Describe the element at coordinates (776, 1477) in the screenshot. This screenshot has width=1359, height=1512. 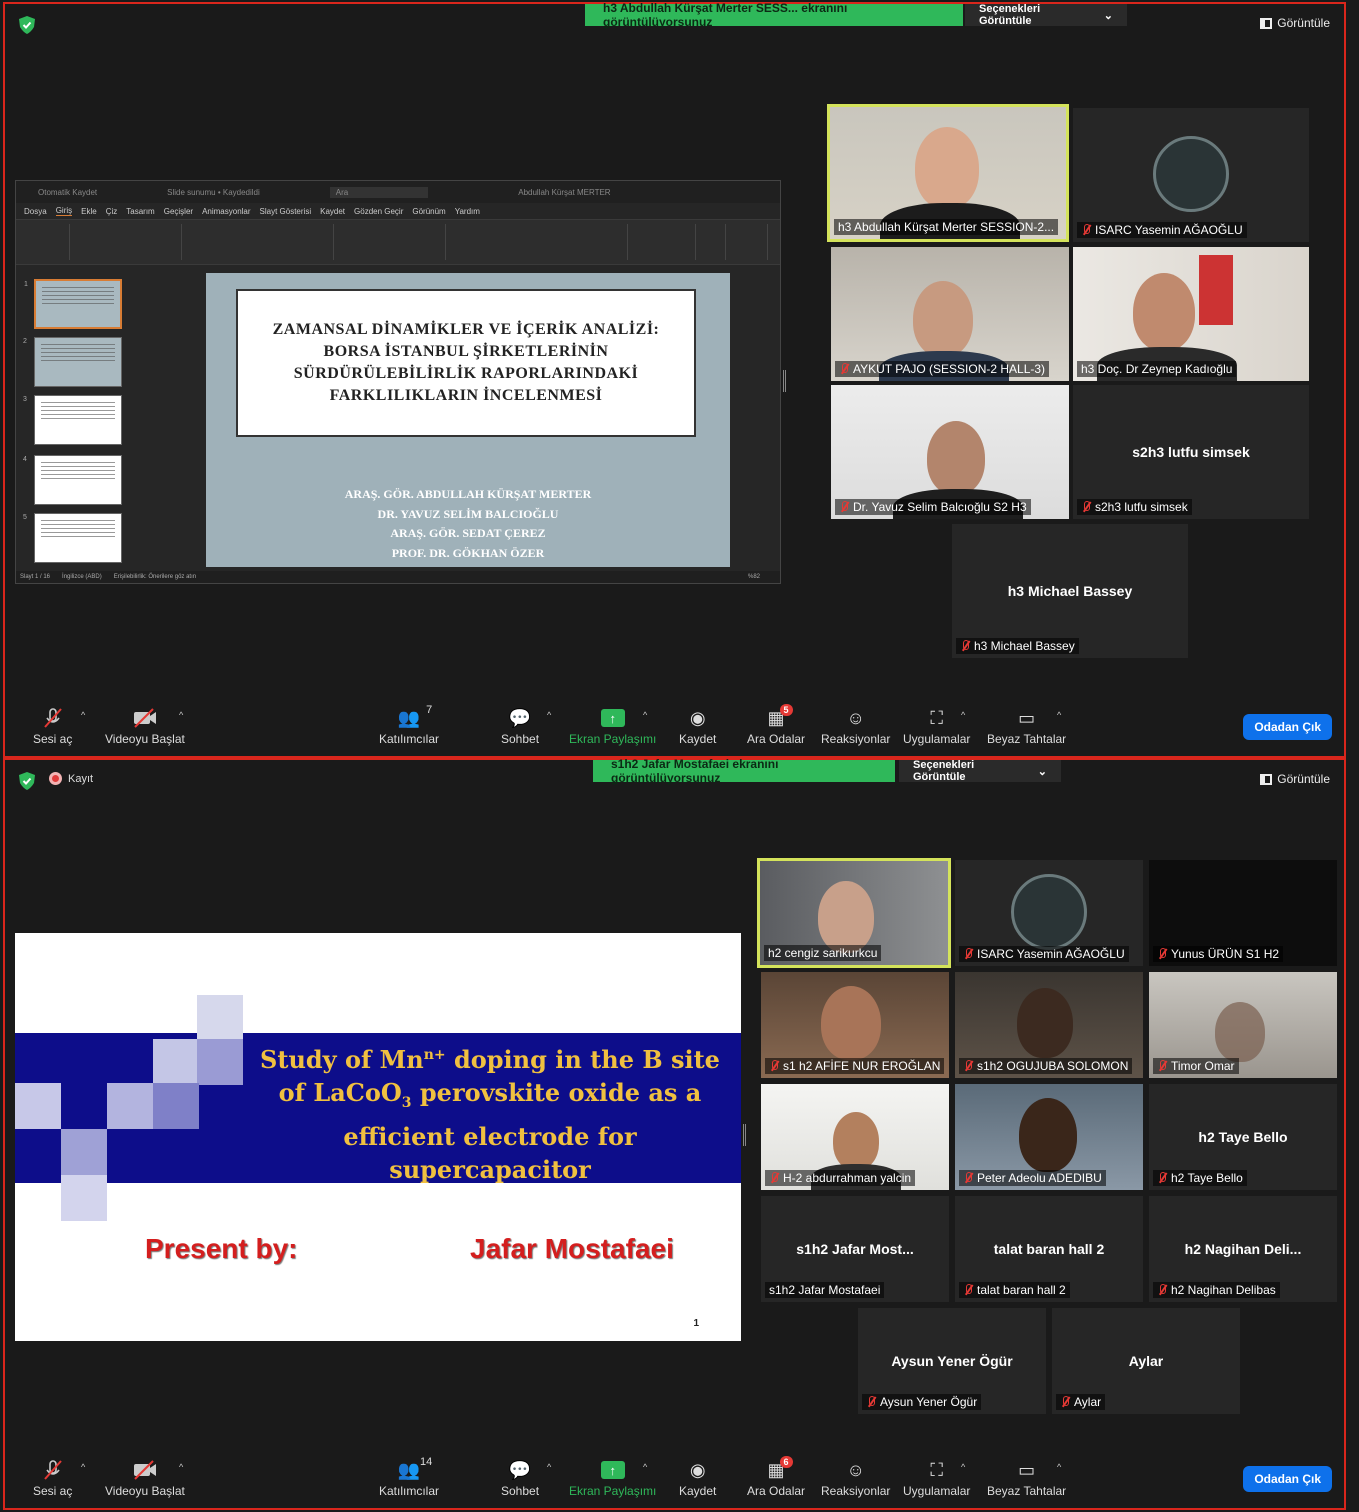
I see `breakout-rooms-button: ▦ 6 Ara Odalar` at that location.